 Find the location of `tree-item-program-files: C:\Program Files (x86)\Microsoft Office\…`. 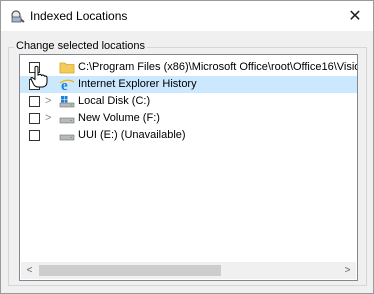

tree-item-program-files: C:\Program Files (x86)\Microsoft Office\… is located at coordinates (188, 67).